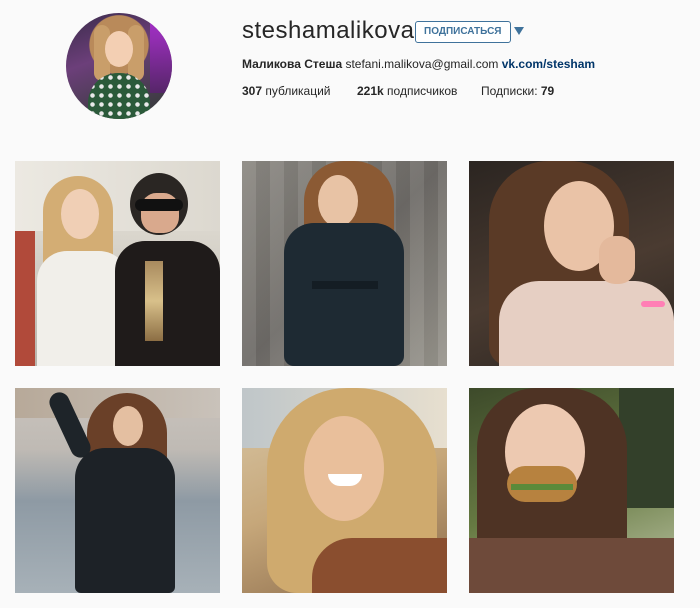  What do you see at coordinates (646, 448) in the screenshot?
I see `photo-tree` at bounding box center [646, 448].